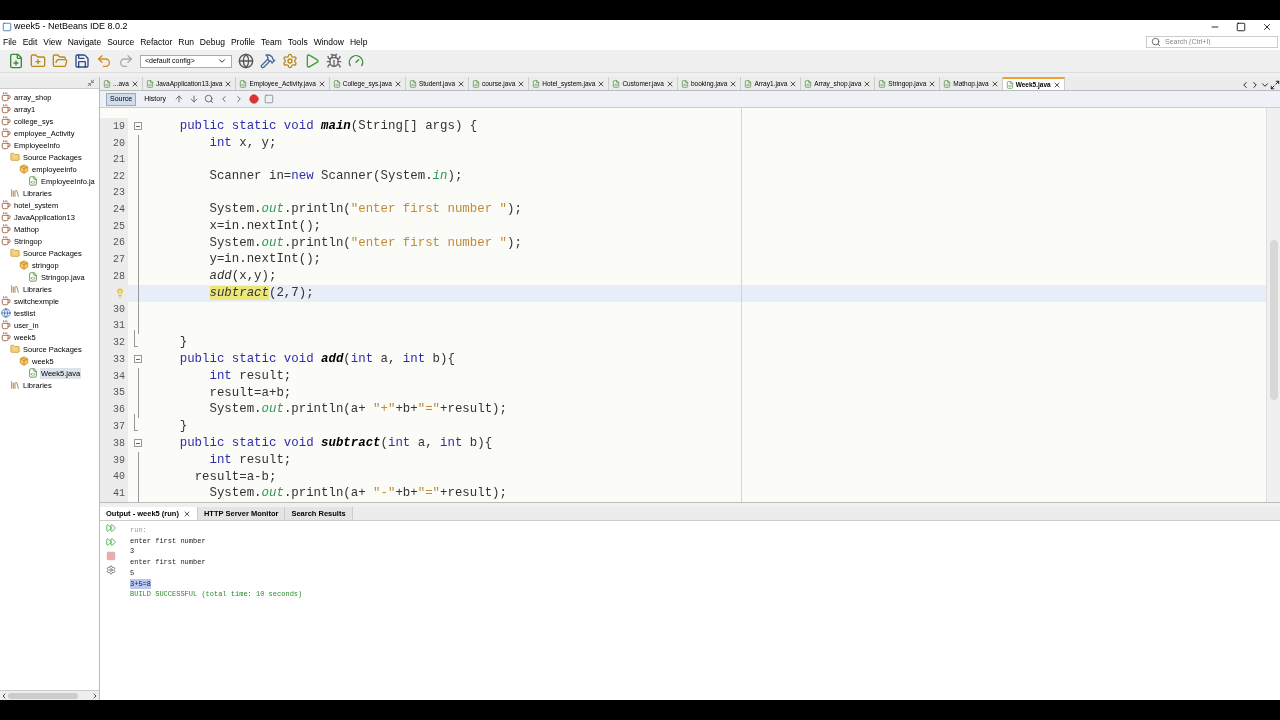  Describe the element at coordinates (119, 359) in the screenshot. I see `line-number: 33` at that location.